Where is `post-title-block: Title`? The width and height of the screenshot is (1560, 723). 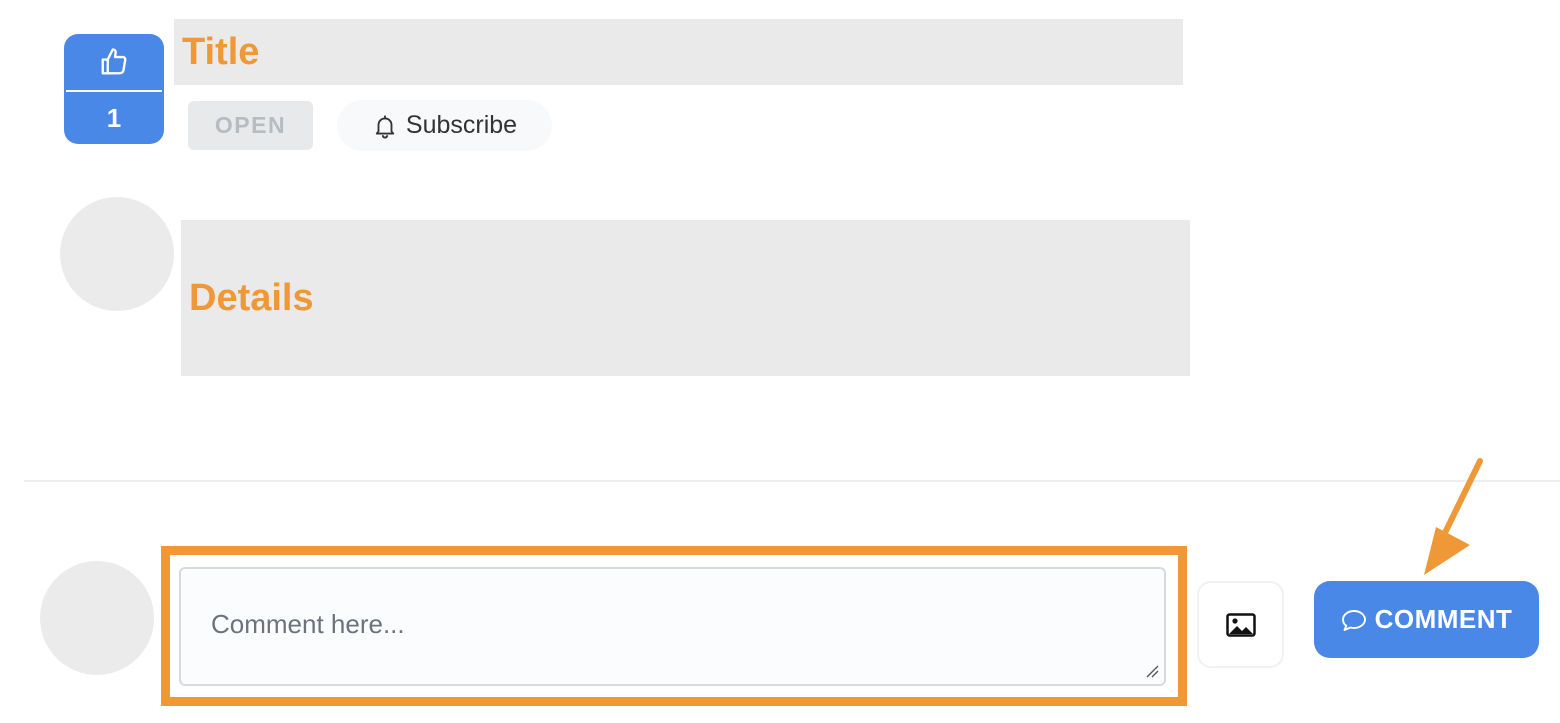 post-title-block: Title is located at coordinates (678, 52).